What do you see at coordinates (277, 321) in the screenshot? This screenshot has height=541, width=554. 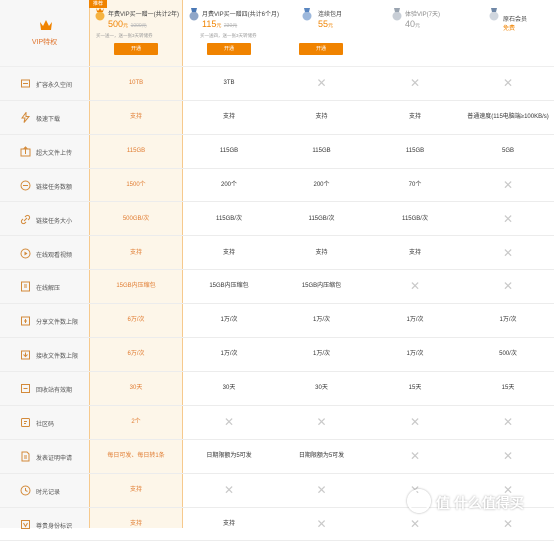 I see `feature-row: 分享文件数上限 6万/次 1万/次 1万/次 1万/次 1万/次` at bounding box center [277, 321].